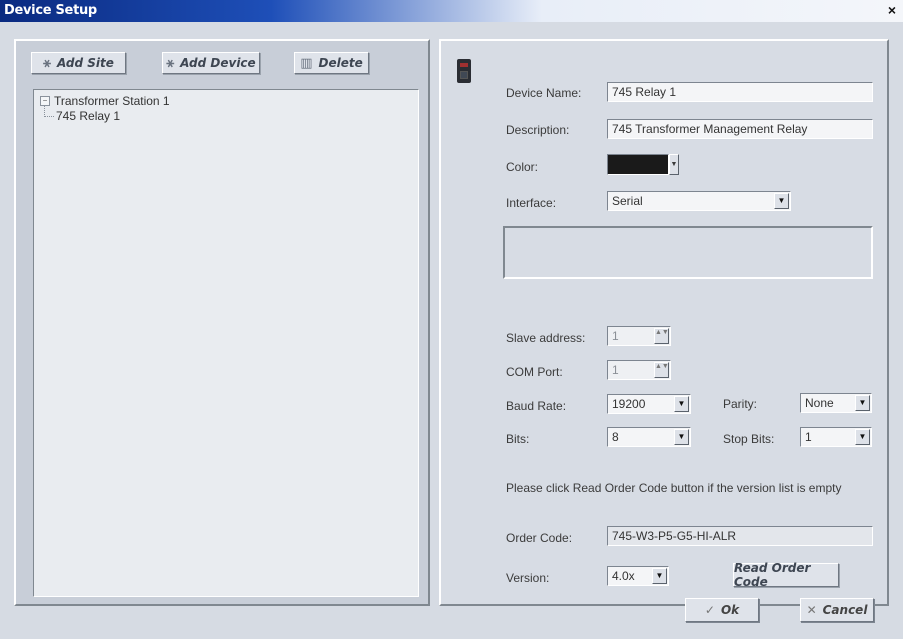 The height and width of the screenshot is (639, 903). Describe the element at coordinates (688, 252) in the screenshot. I see `interface-settings-box` at that location.